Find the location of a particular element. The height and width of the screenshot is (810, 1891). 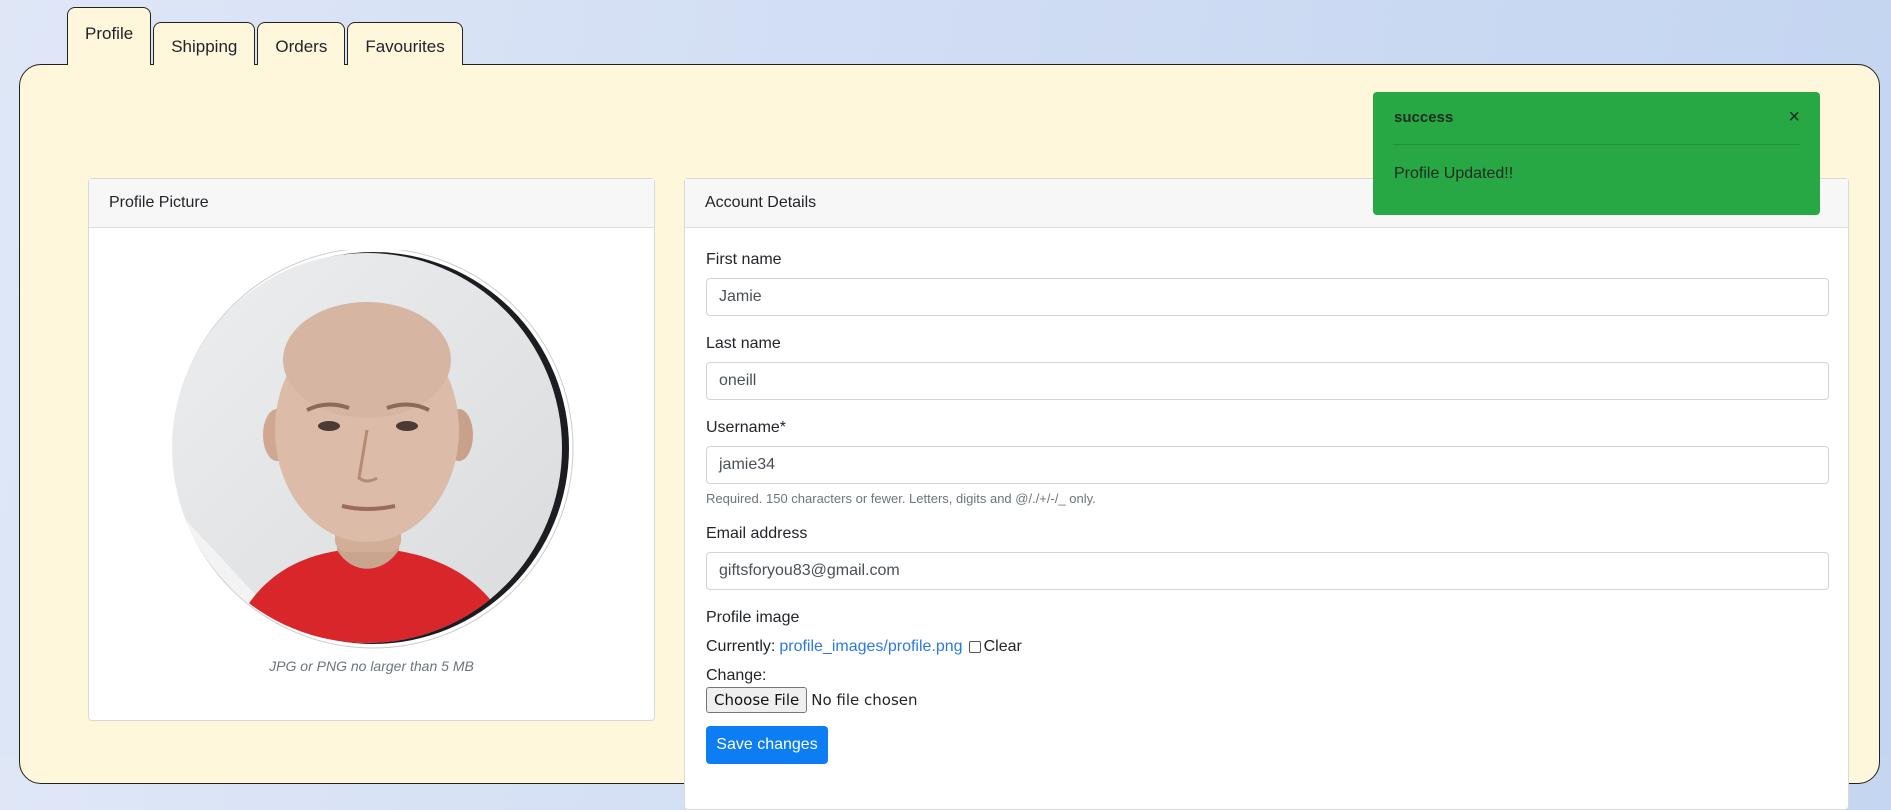

email-group: Email address giftsforyou83@gmail.com is located at coordinates (1267, 557).